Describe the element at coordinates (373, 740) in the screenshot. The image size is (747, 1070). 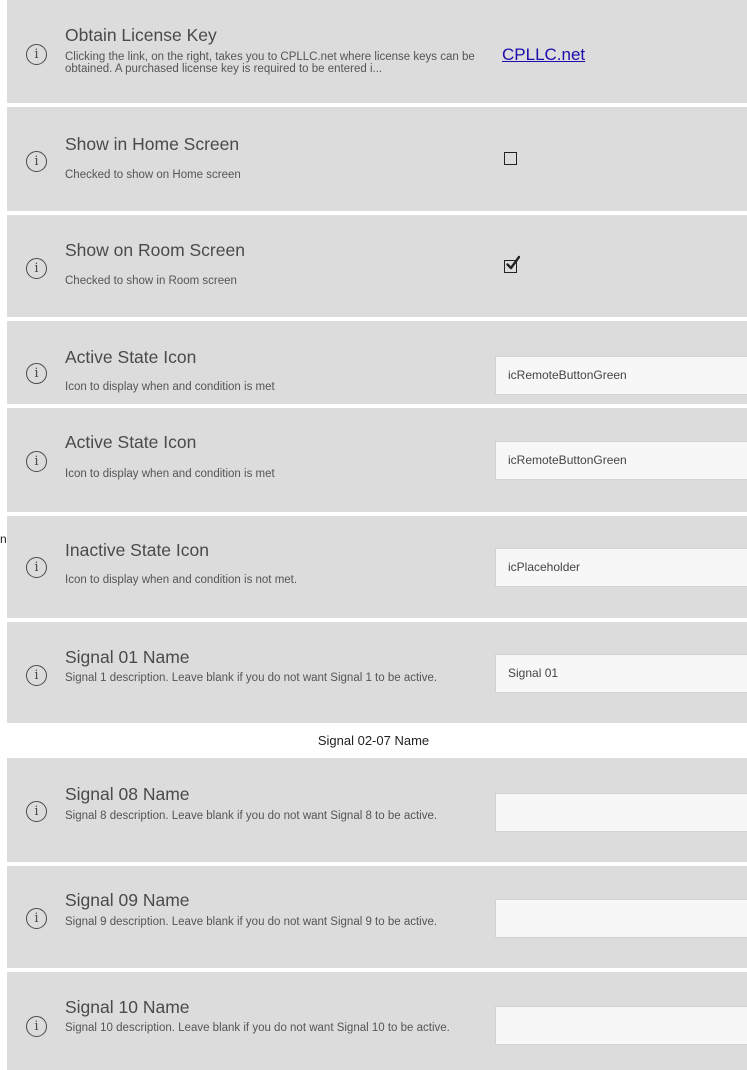
I see `section-label: Signal 02-07 Name` at that location.